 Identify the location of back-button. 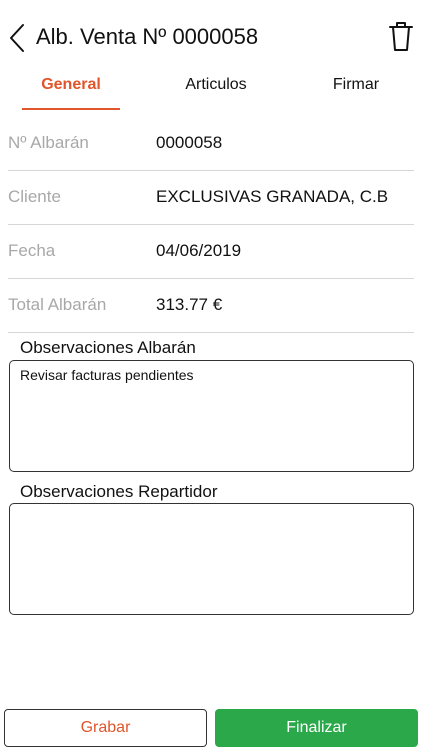
(17, 38).